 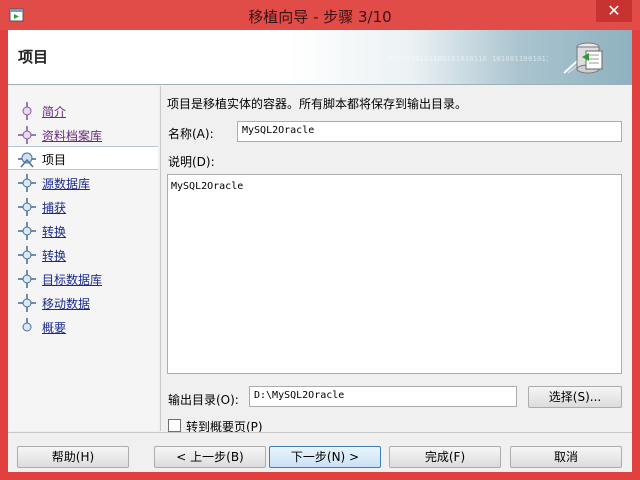 What do you see at coordinates (83, 231) in the screenshot?
I see `sidebar-item-convert-1: 转换` at bounding box center [83, 231].